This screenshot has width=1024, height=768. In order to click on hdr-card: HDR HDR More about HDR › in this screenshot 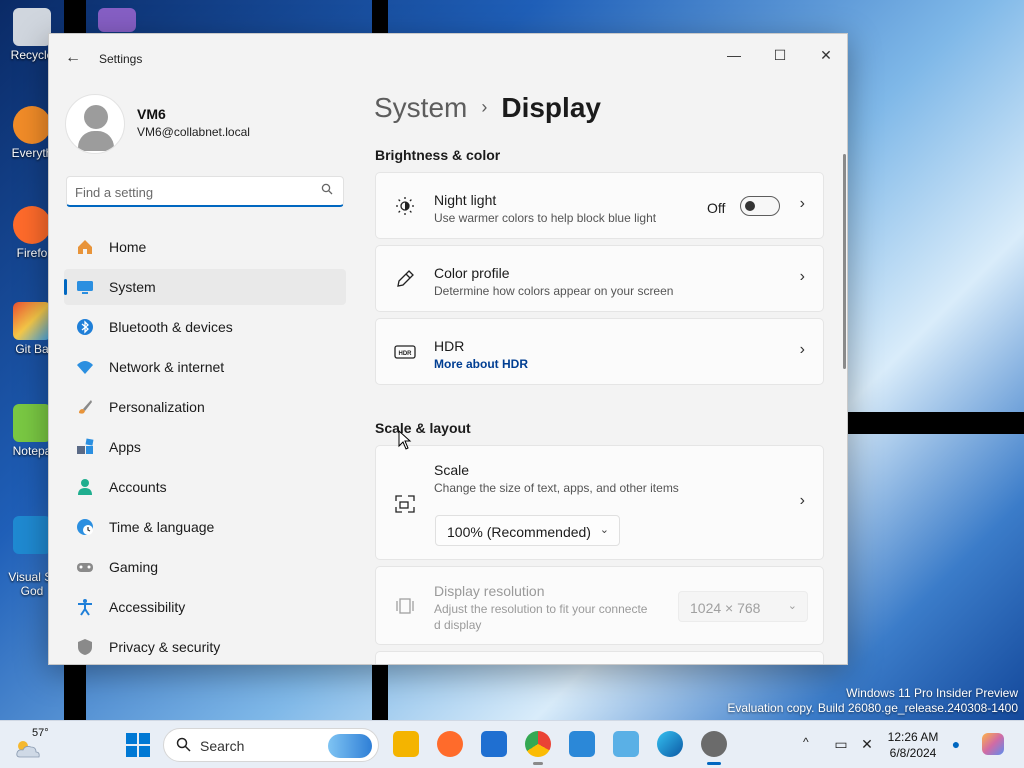, I will do `click(599, 351)`.